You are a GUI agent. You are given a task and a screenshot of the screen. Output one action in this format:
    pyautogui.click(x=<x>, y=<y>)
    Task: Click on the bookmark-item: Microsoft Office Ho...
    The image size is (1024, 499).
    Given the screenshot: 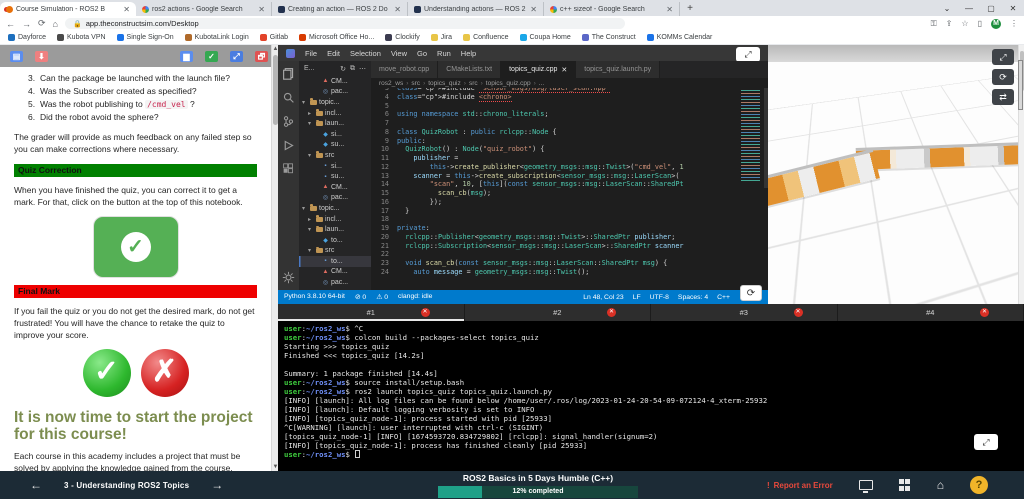 What is the action you would take?
    pyautogui.click(x=336, y=37)
    